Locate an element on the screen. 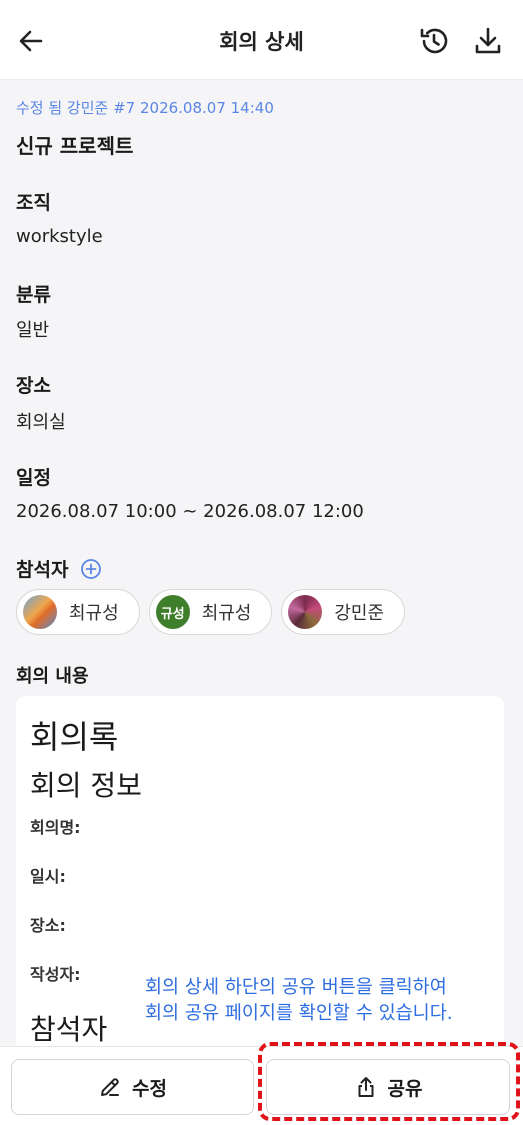 The width and height of the screenshot is (523, 1125). org-label: 조직 is located at coordinates (33, 203).